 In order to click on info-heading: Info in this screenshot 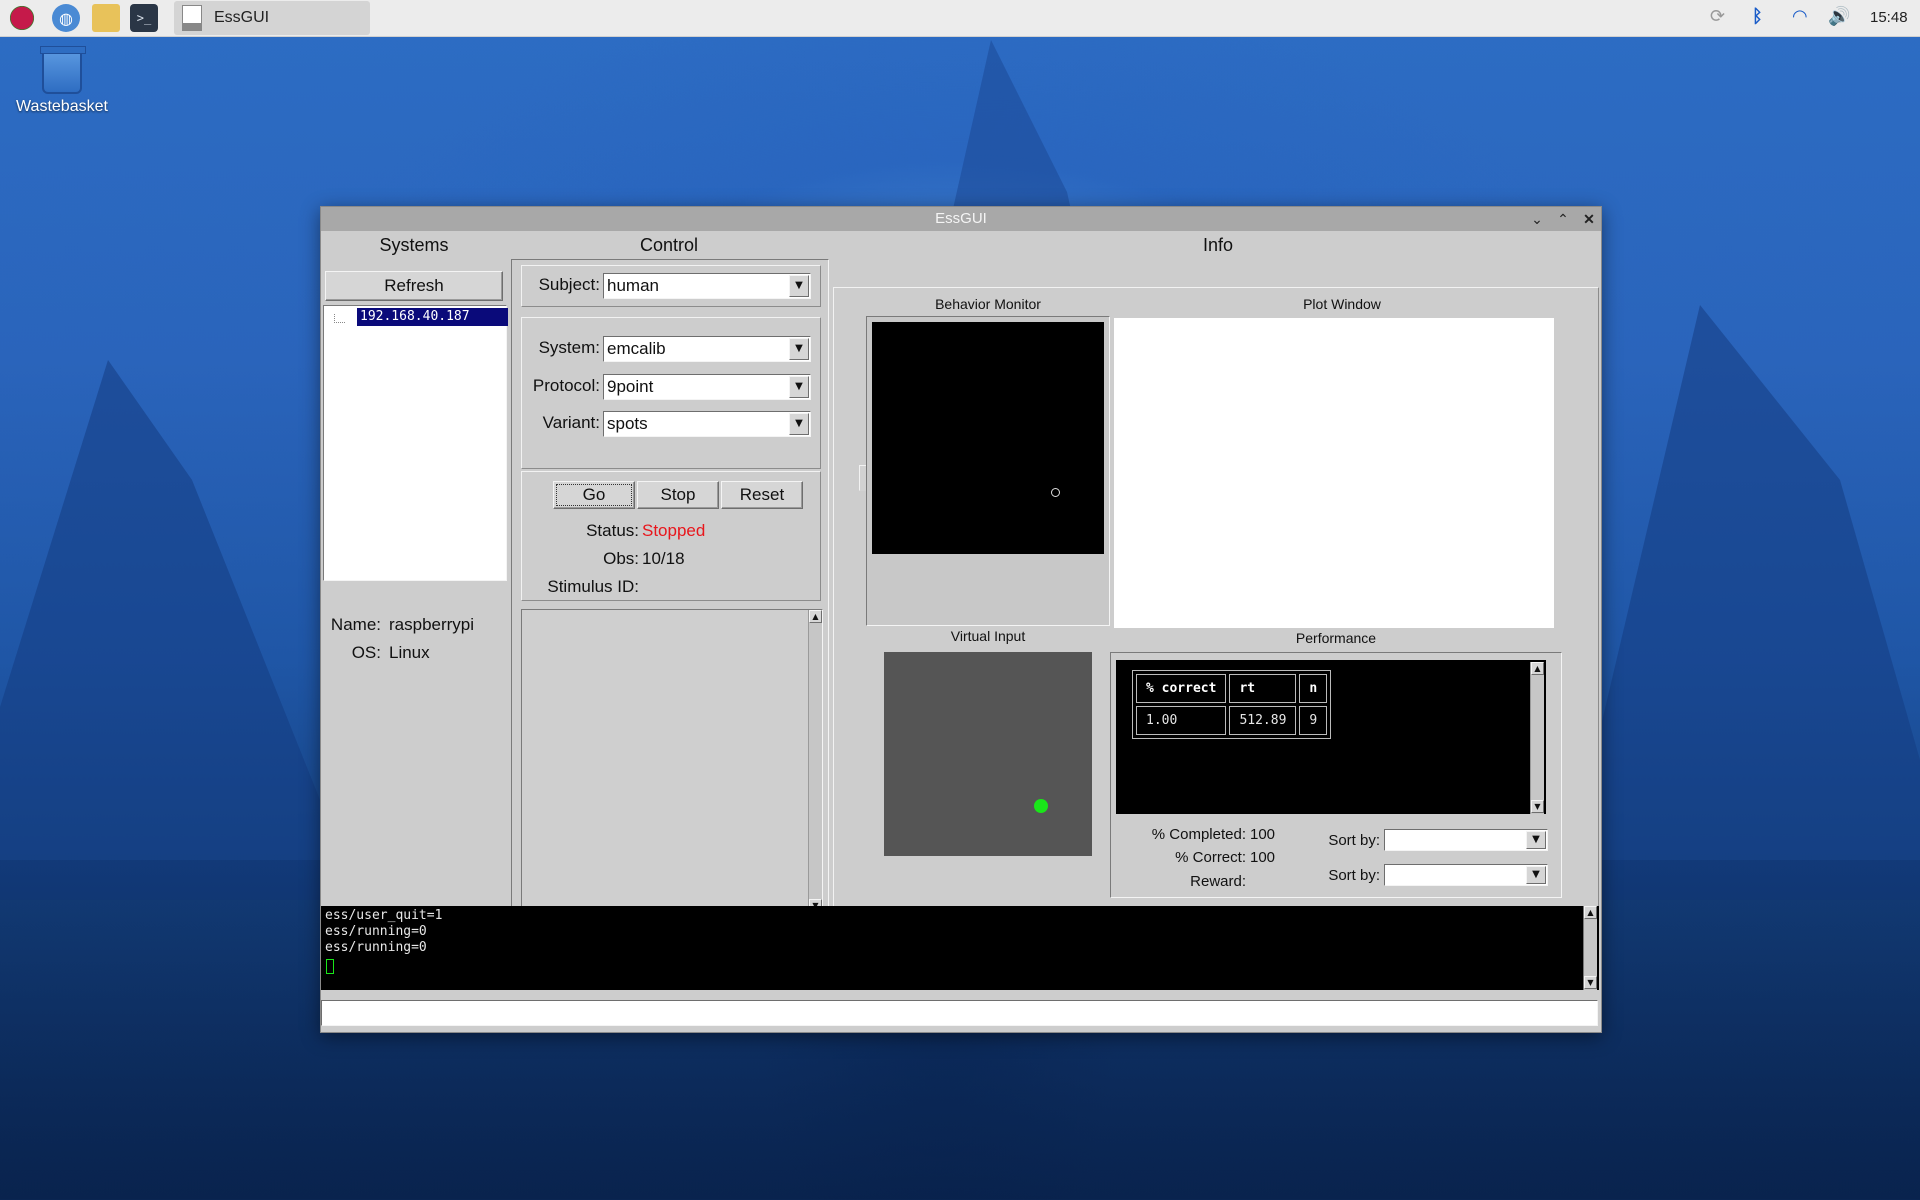, I will do `click(1218, 245)`.